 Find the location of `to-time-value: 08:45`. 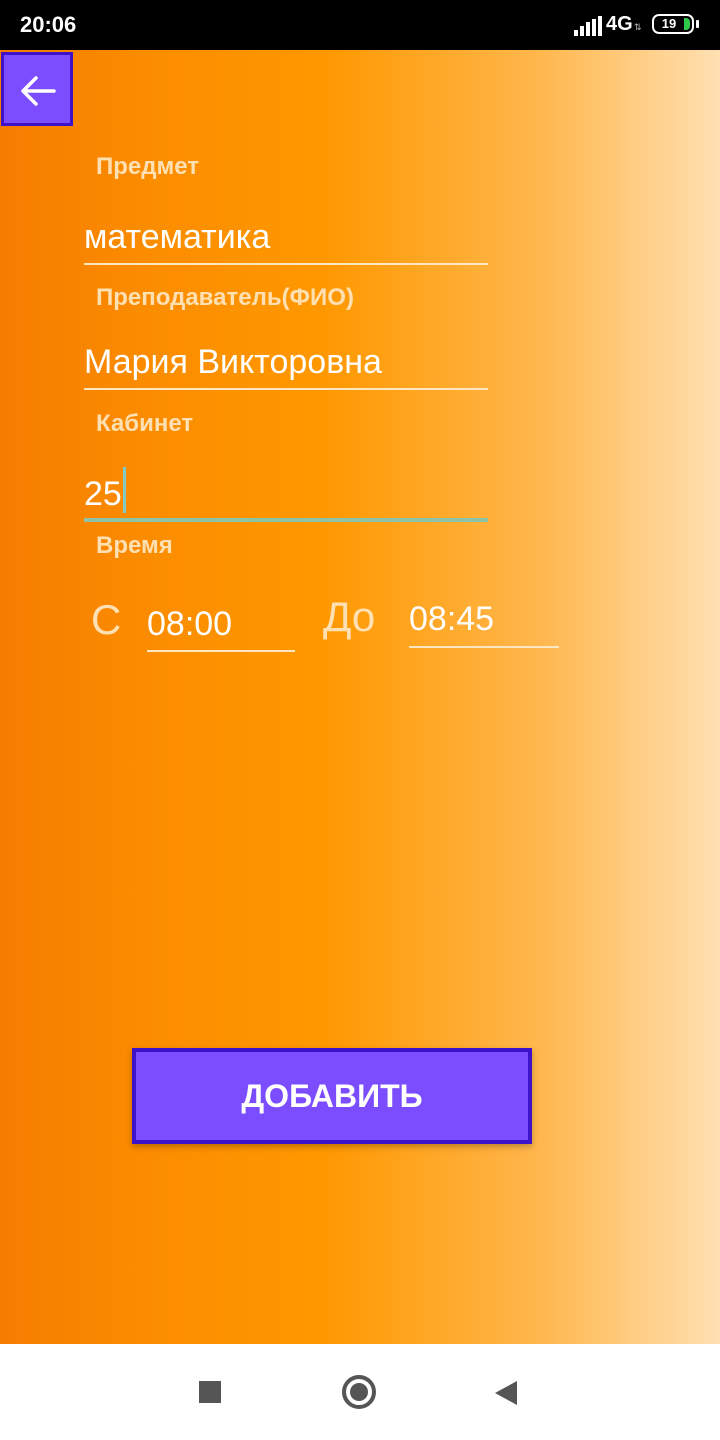

to-time-value: 08:45 is located at coordinates (452, 619).